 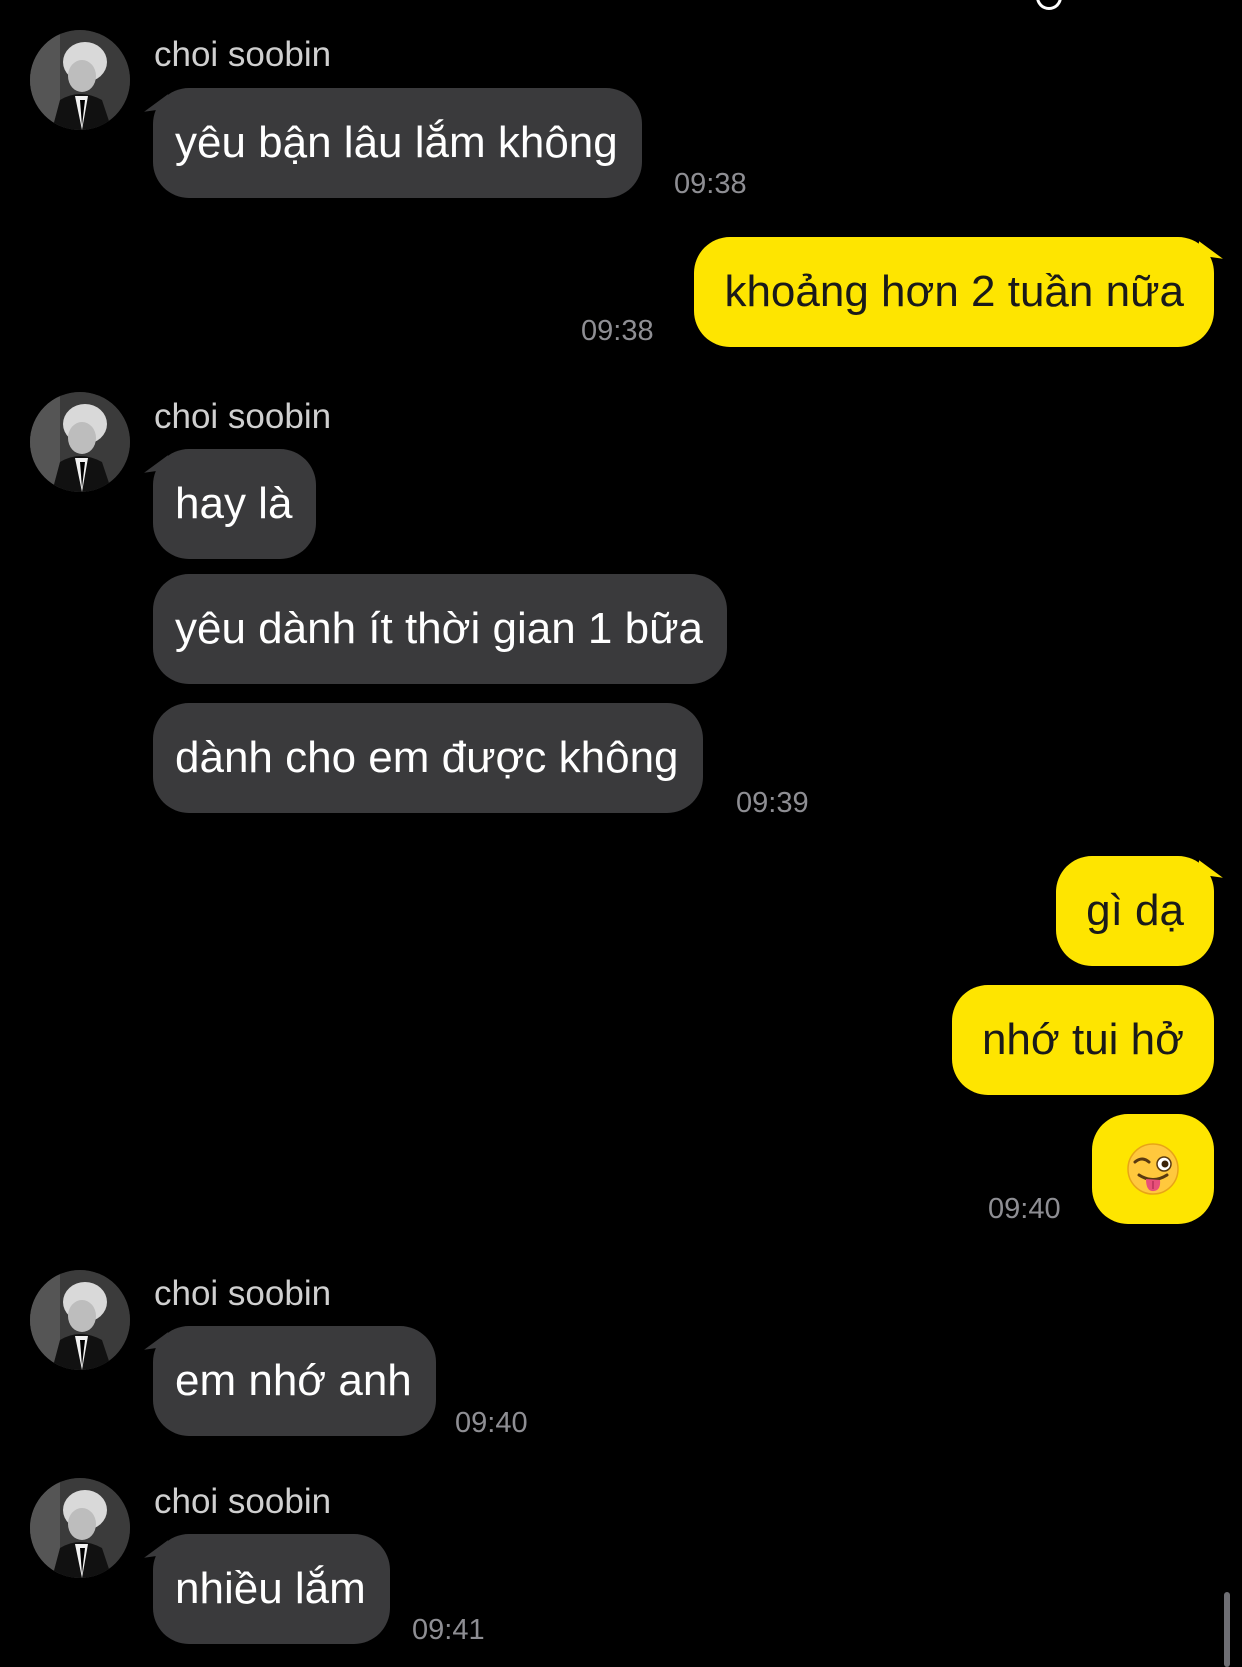 I want to click on incoming-message-bubble: dành cho em được không, so click(x=428, y=758).